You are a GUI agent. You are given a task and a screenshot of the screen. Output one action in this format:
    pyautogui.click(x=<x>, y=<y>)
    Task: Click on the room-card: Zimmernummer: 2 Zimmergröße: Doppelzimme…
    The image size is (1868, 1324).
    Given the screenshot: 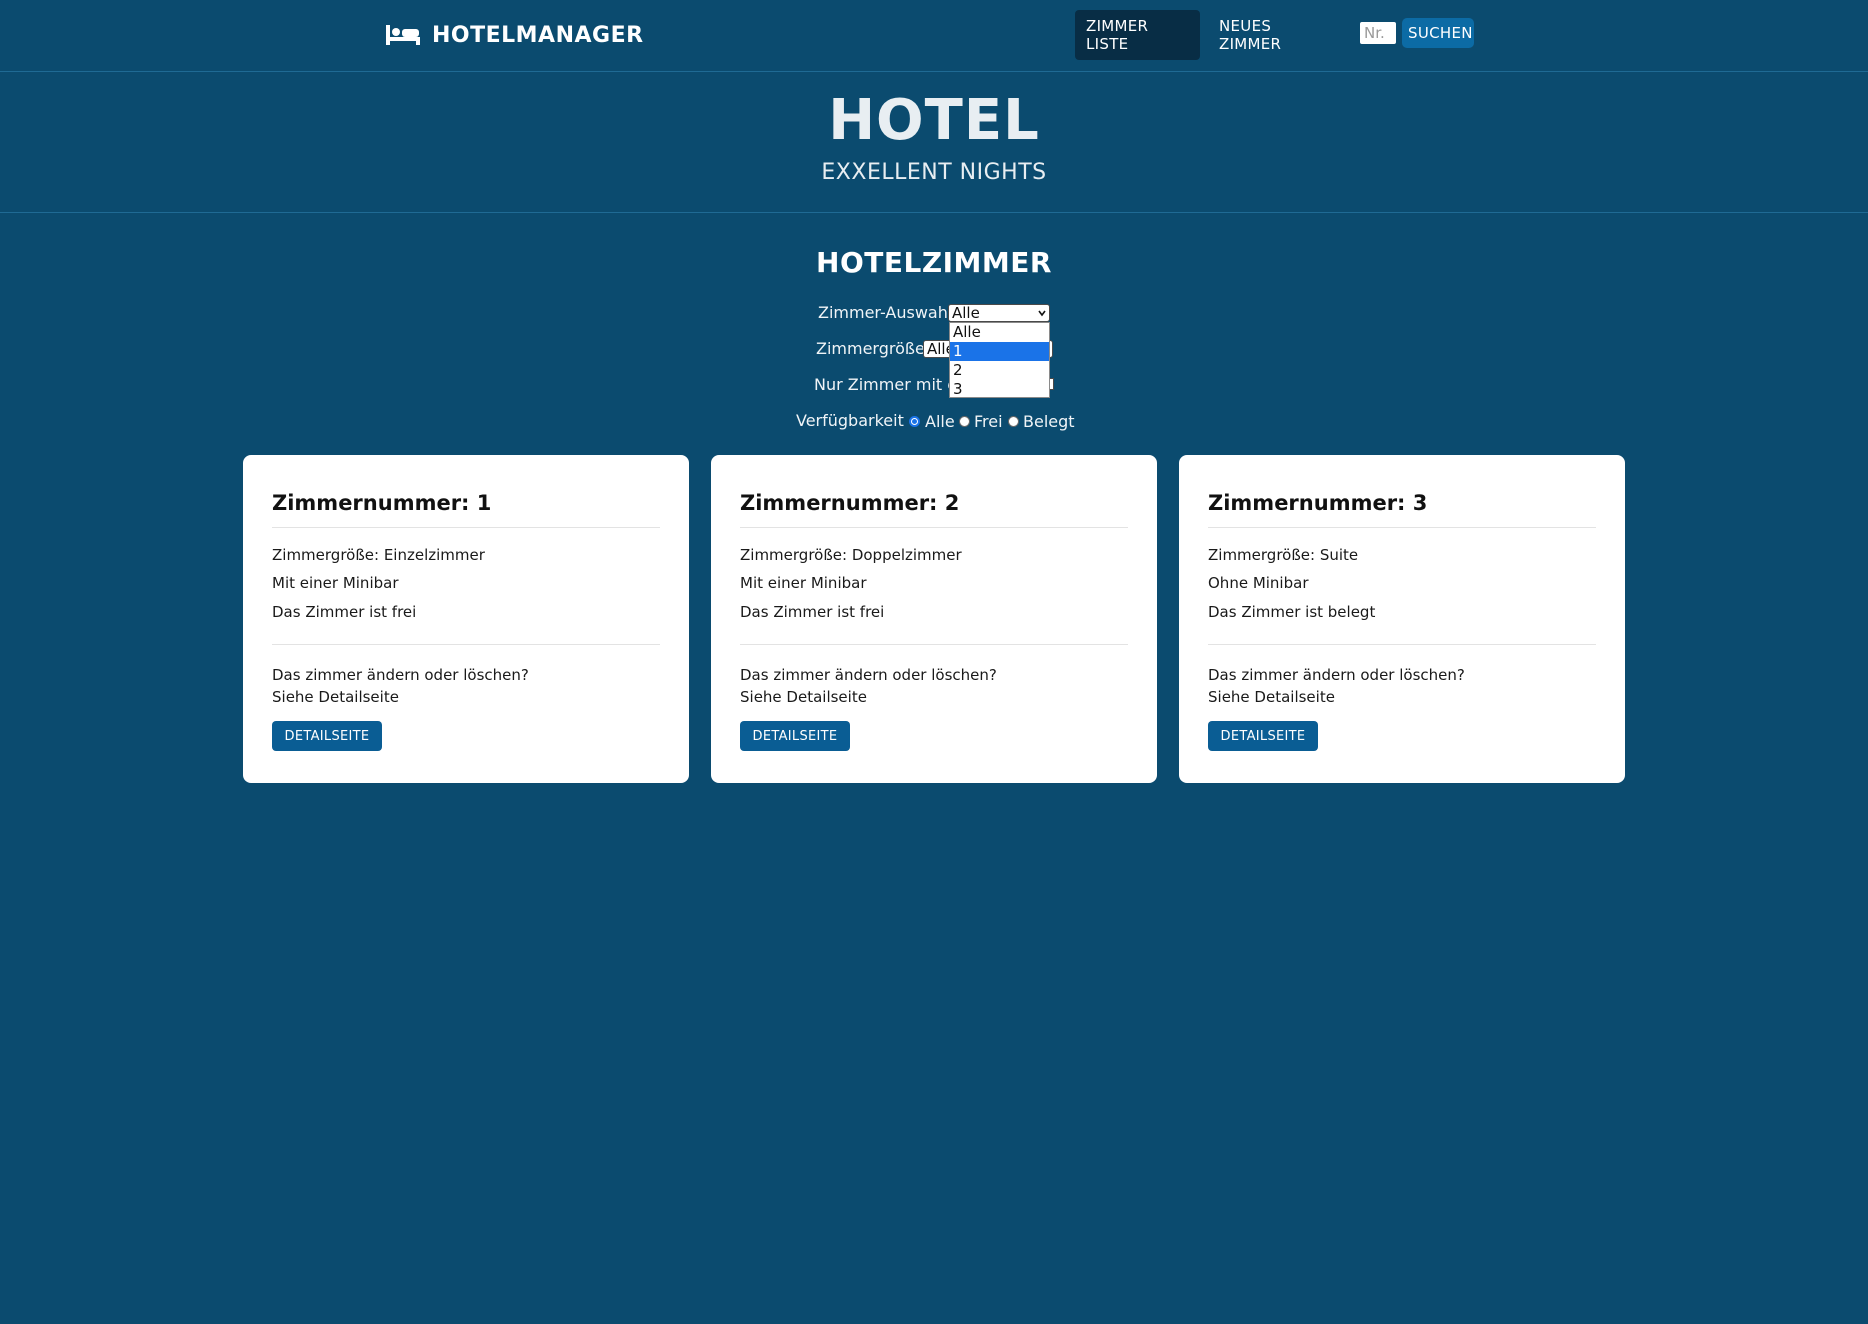 What is the action you would take?
    pyautogui.click(x=934, y=619)
    